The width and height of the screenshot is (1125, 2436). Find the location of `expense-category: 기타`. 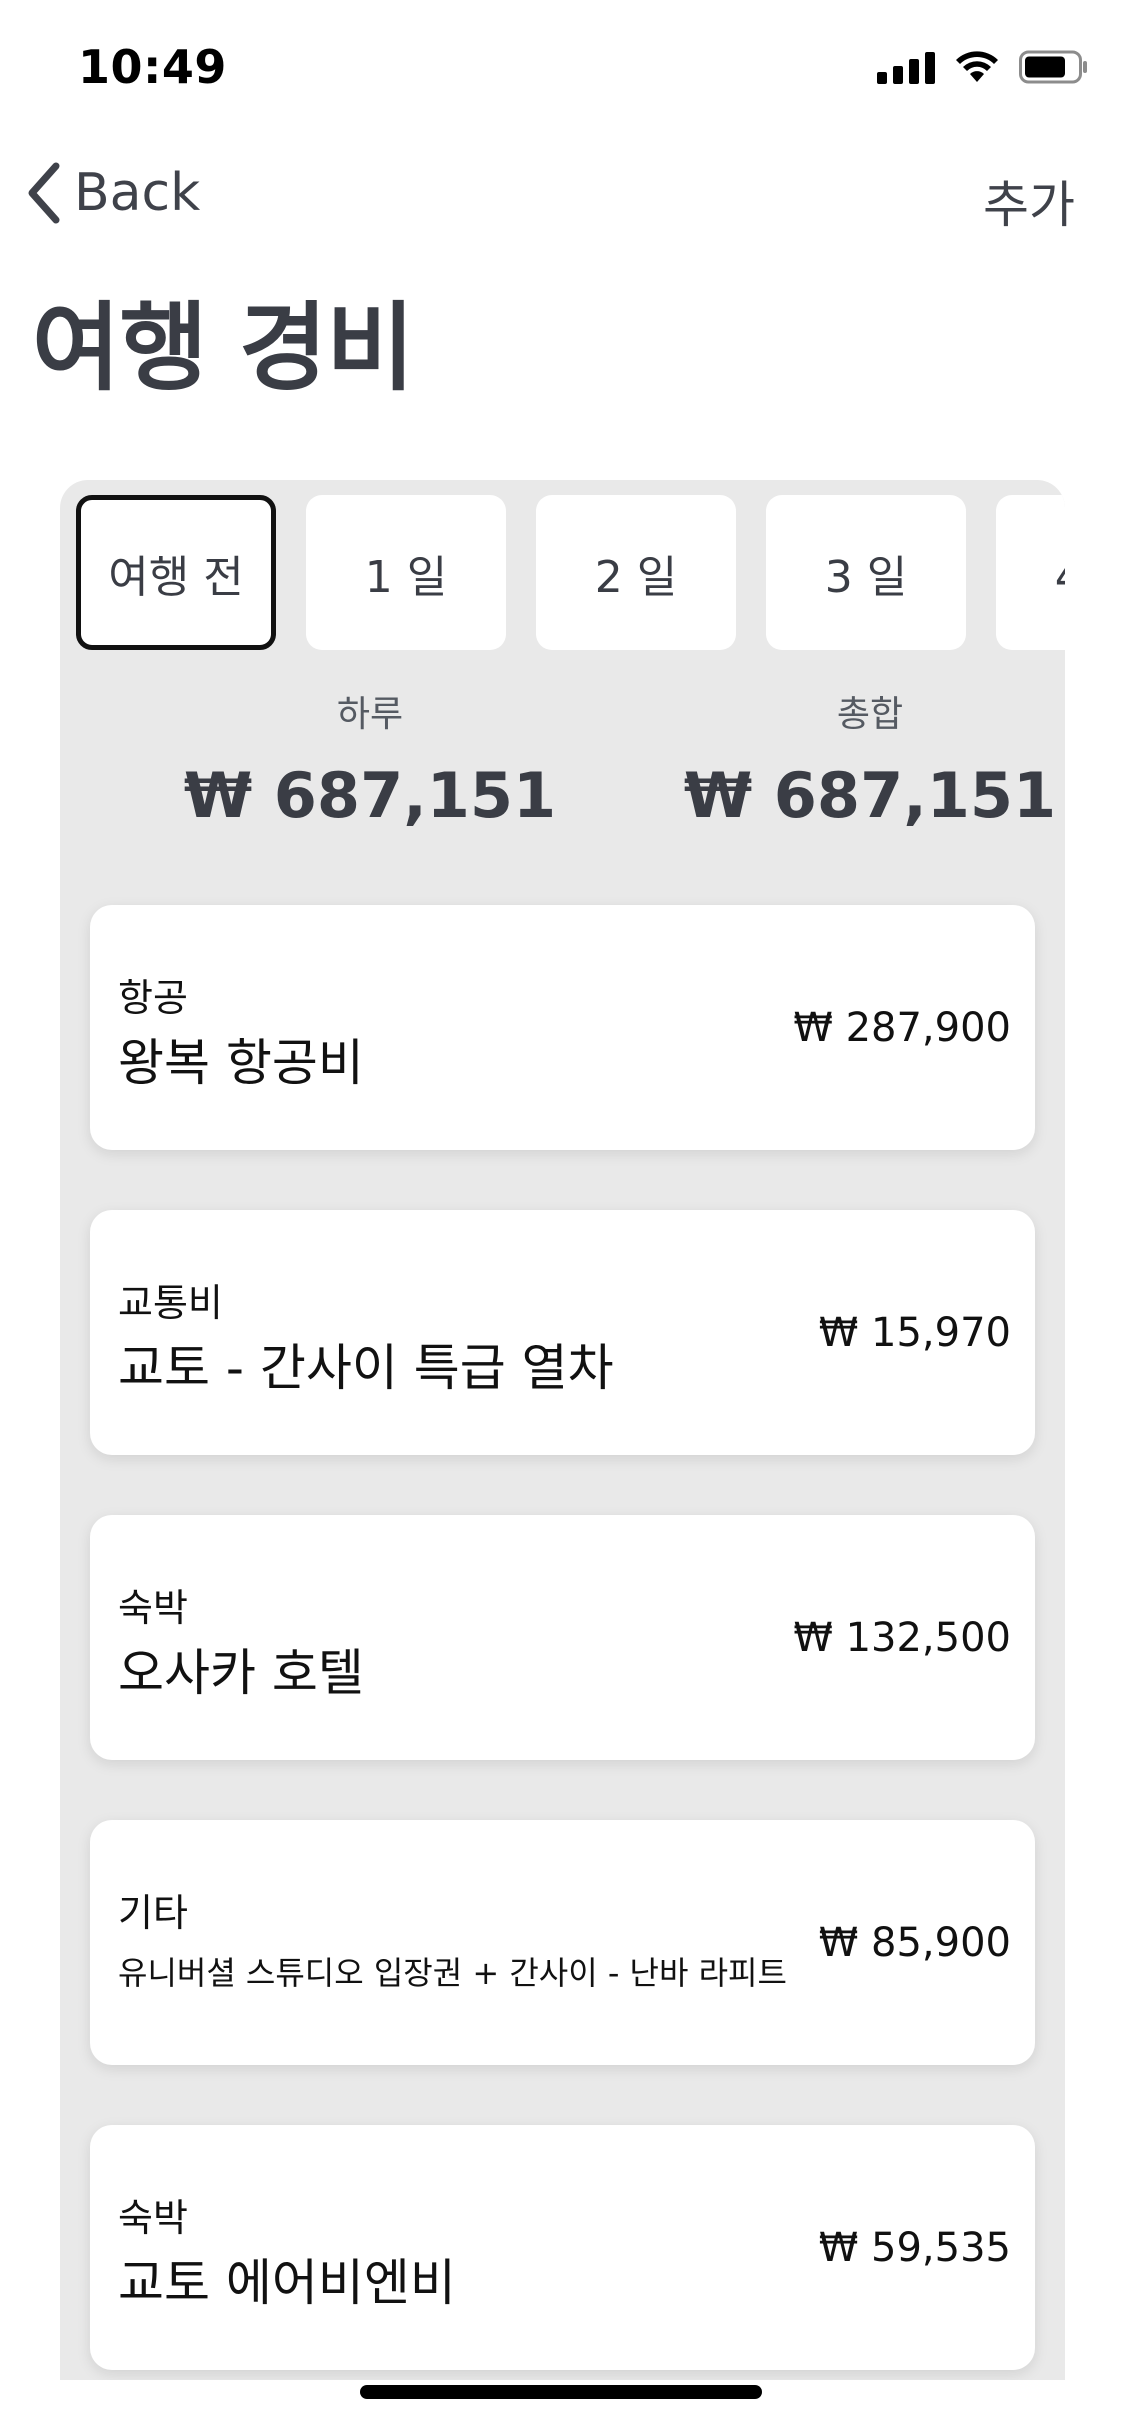

expense-category: 기타 is located at coordinates (153, 1913).